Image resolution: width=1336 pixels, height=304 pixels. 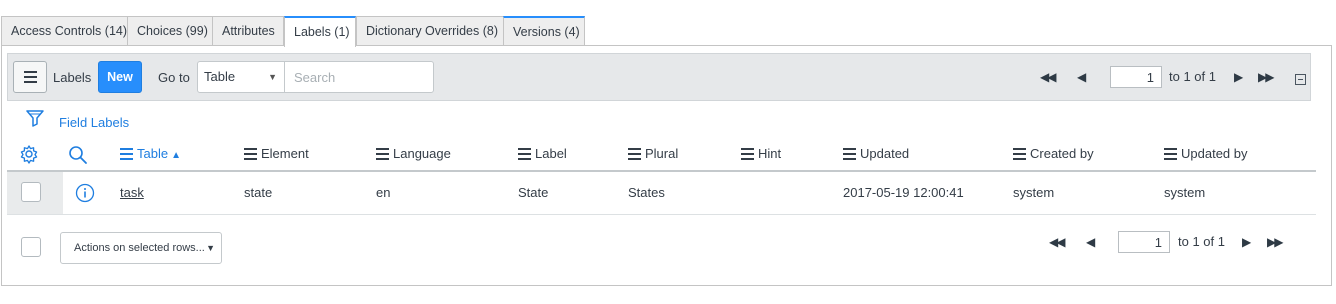 I want to click on search-icon, so click(x=78, y=155).